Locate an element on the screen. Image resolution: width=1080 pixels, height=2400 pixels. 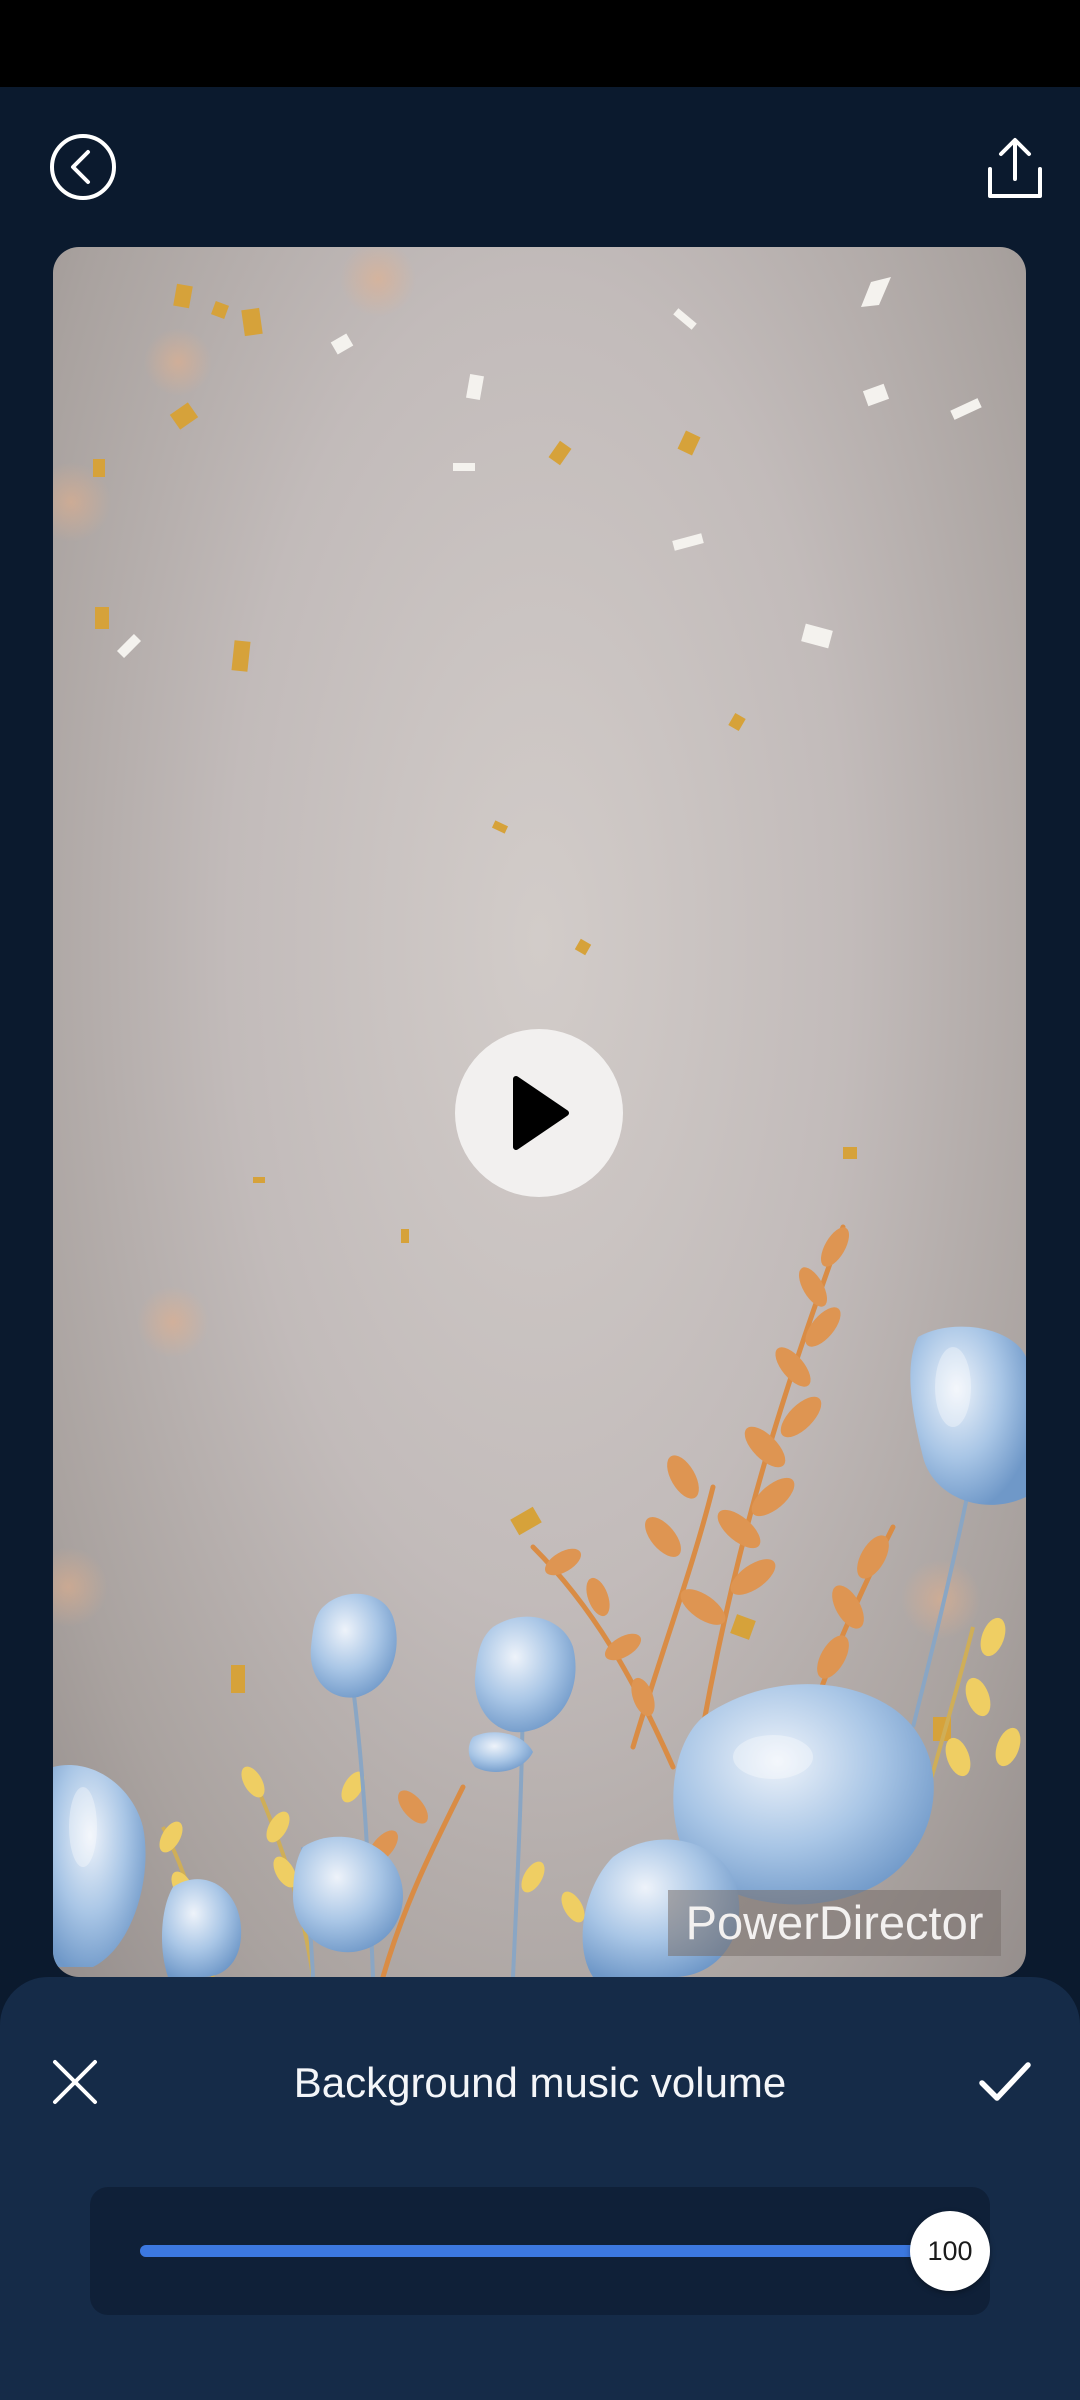
status-bar is located at coordinates (540, 43).